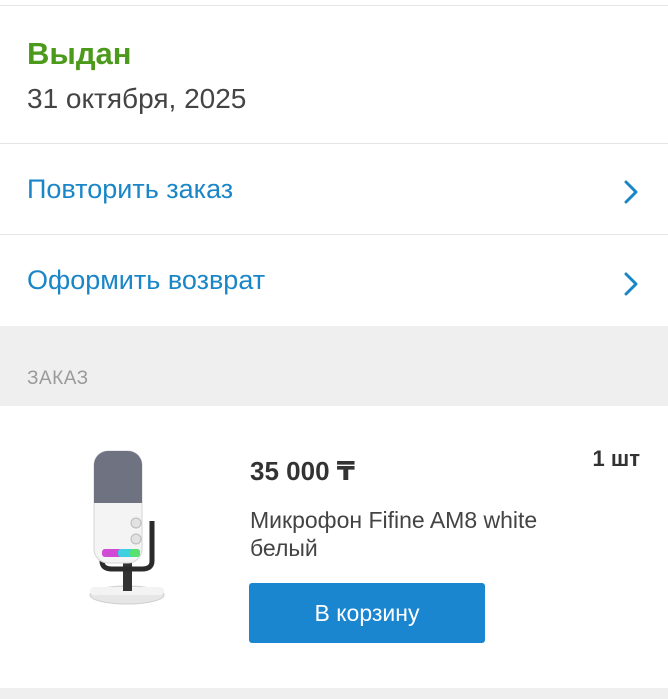  What do you see at coordinates (127, 526) in the screenshot?
I see `microphone-image` at bounding box center [127, 526].